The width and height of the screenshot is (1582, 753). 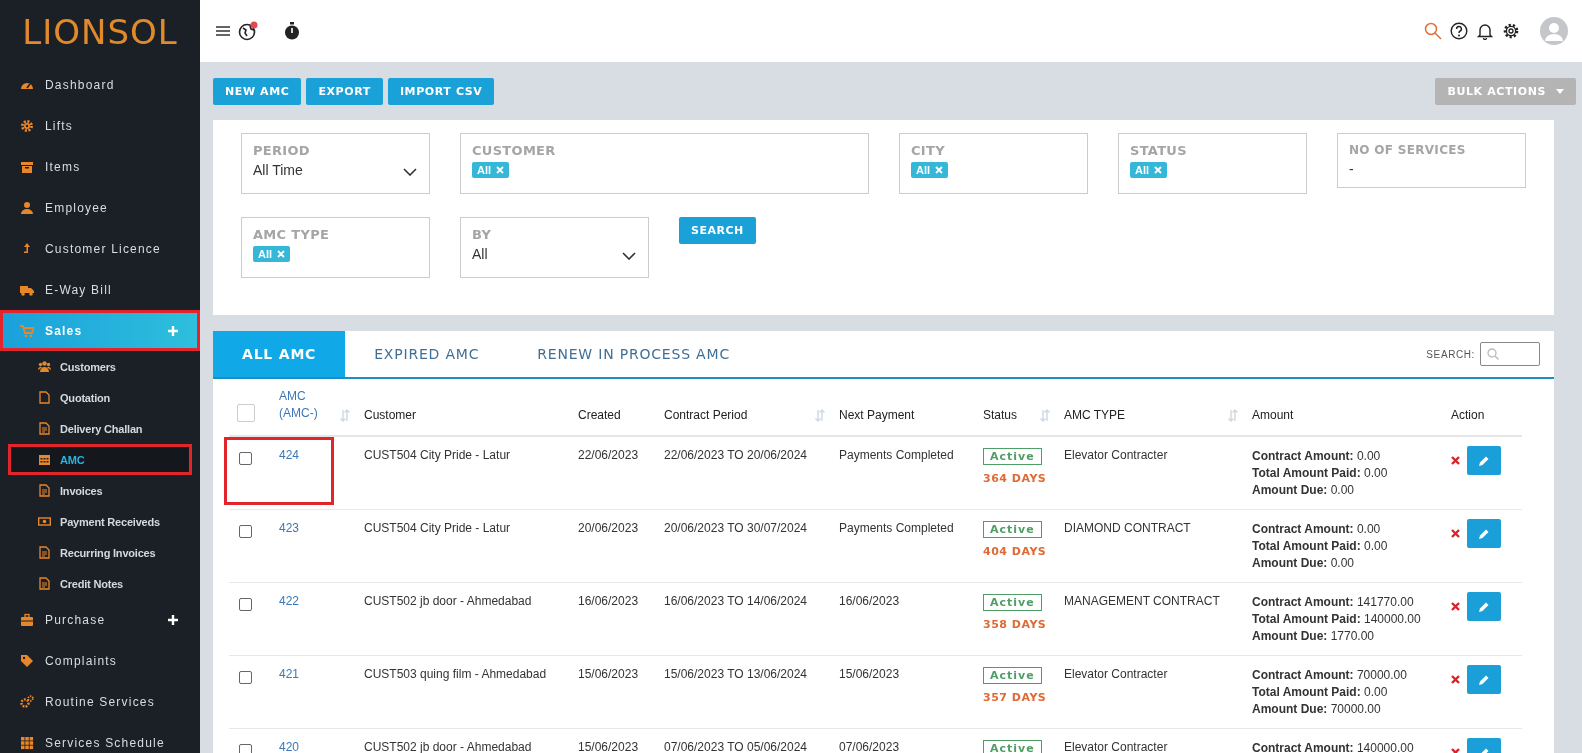 I want to click on amount-line: Total Amount Paid: 140000.00, so click(x=1337, y=619).